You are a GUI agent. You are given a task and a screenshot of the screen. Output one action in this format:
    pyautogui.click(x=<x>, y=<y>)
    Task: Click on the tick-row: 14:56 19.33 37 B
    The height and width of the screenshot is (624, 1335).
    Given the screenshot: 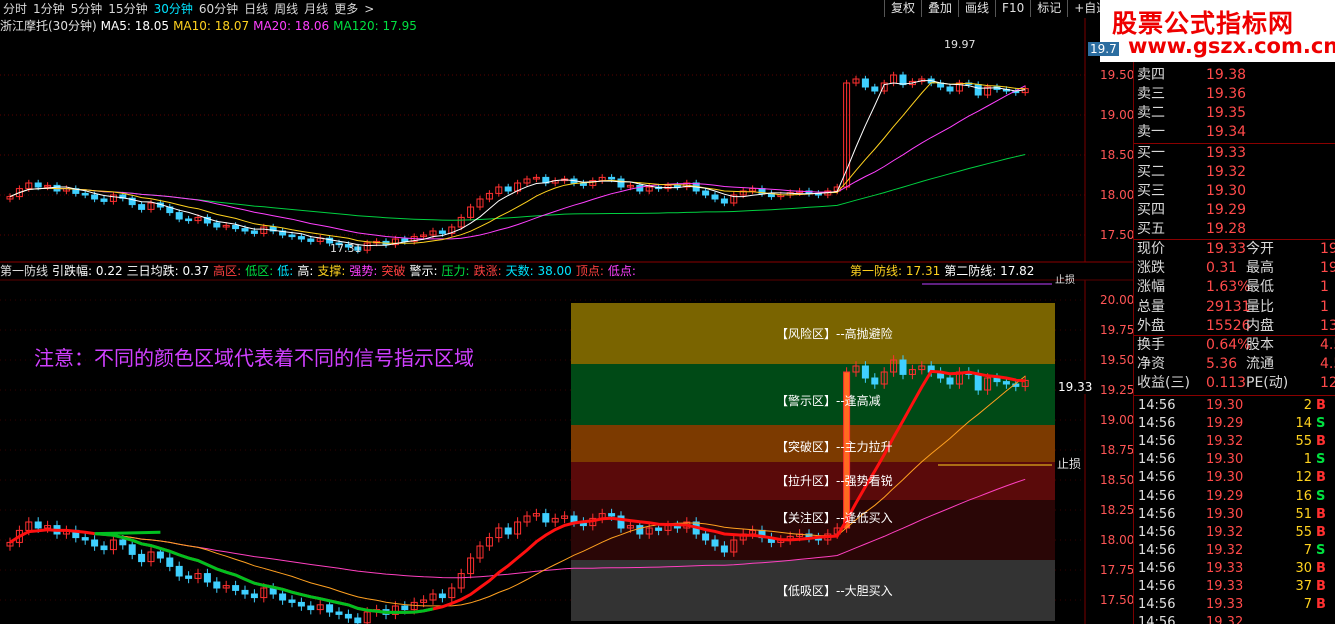 What is the action you would take?
    pyautogui.click(x=1234, y=587)
    